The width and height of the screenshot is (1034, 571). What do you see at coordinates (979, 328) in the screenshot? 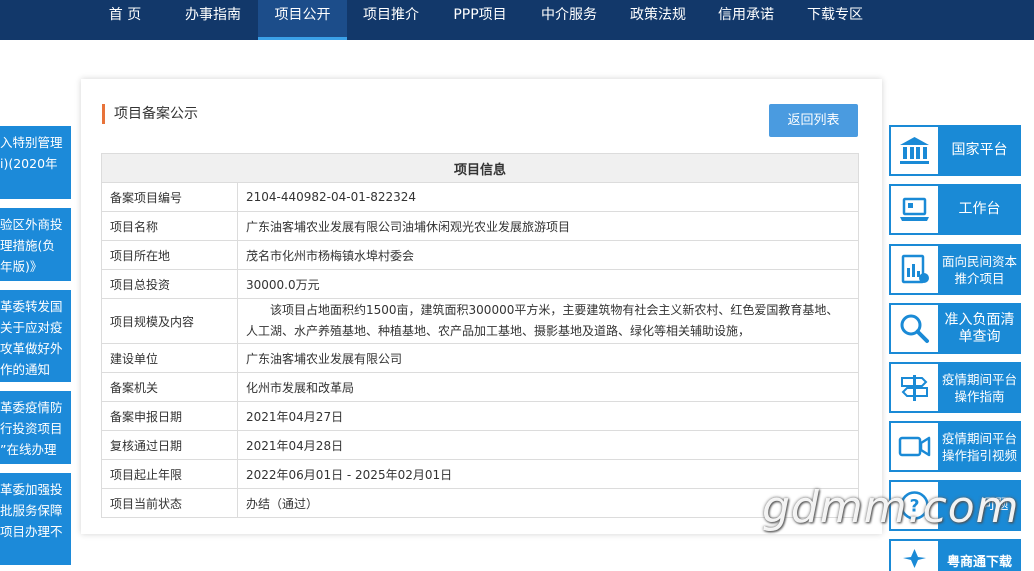
I see `button-label: 准入负面清单查询` at bounding box center [979, 328].